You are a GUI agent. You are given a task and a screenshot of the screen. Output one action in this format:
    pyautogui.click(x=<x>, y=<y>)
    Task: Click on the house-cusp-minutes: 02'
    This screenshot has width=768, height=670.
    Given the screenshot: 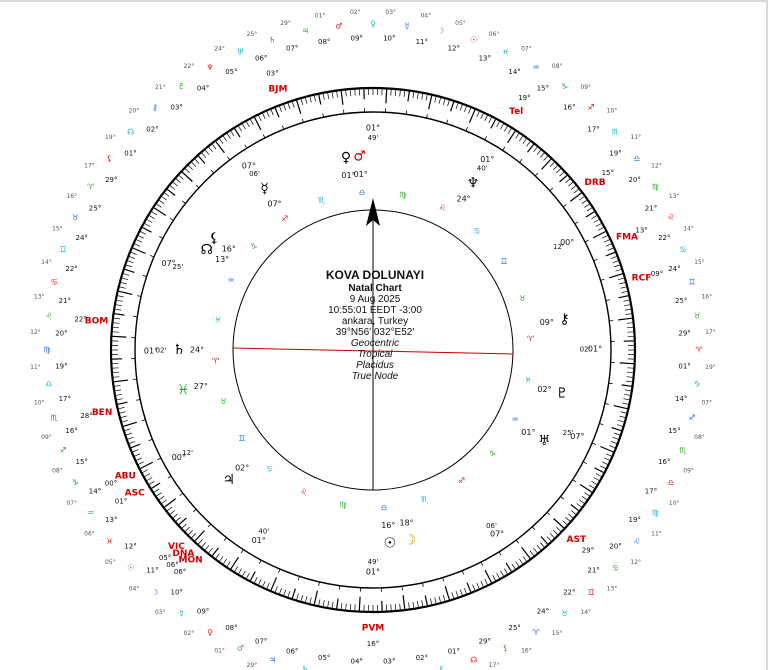 What is the action you would take?
    pyautogui.click(x=585, y=349)
    